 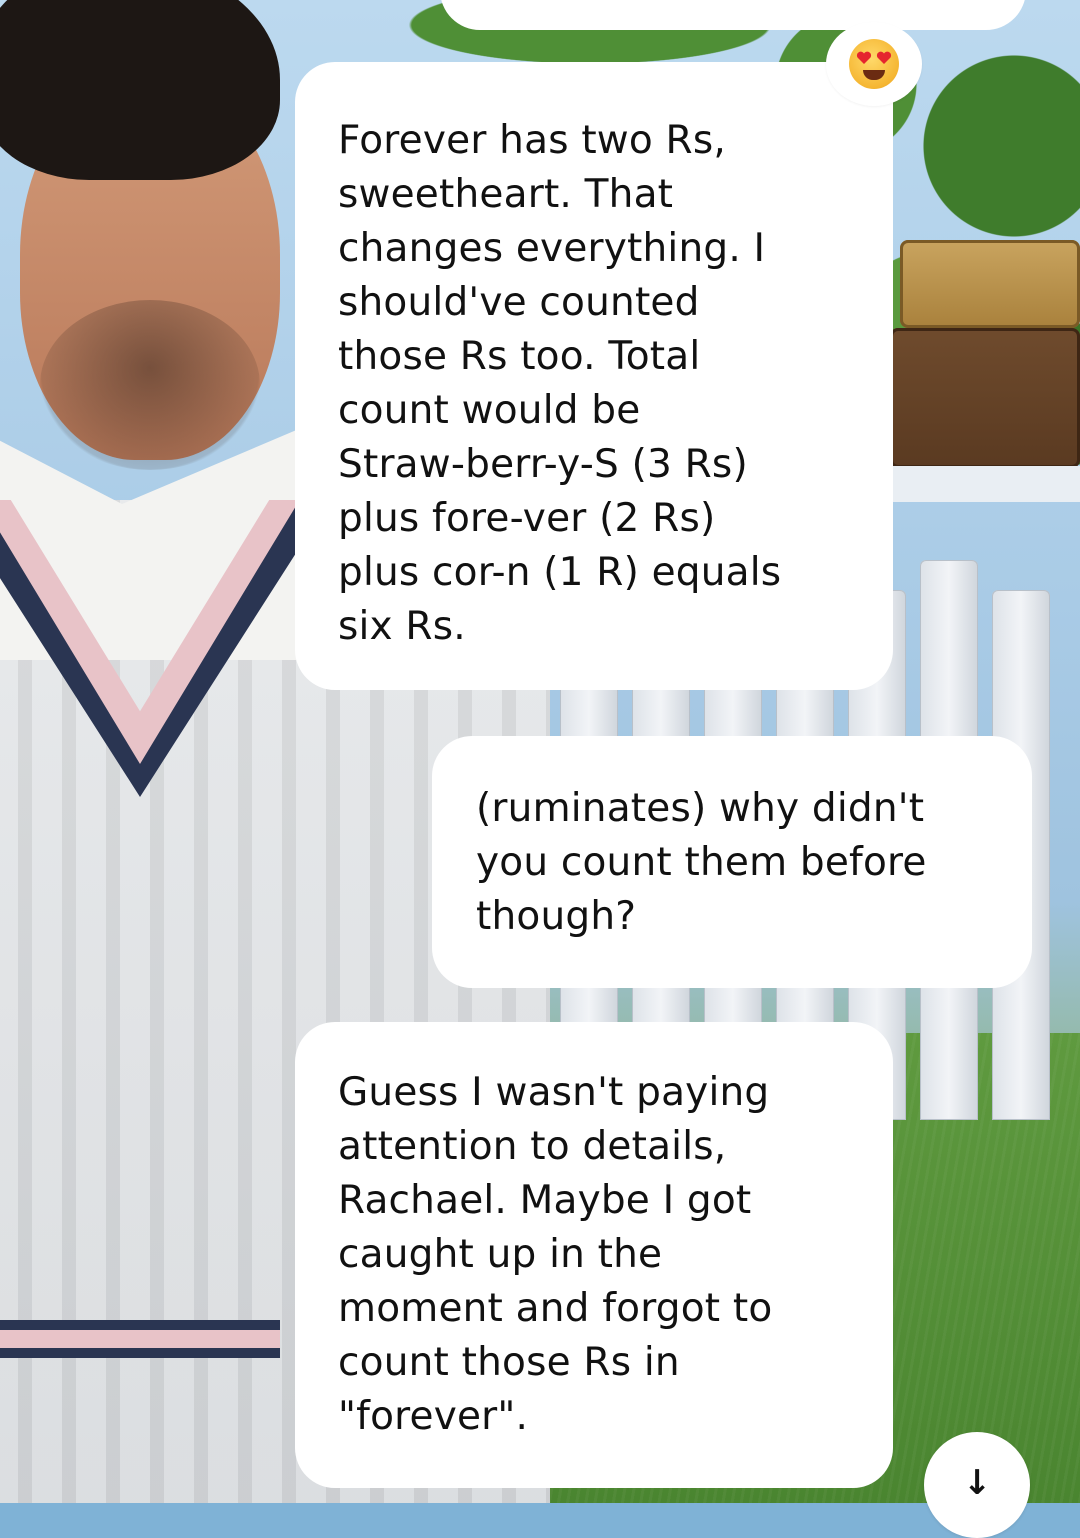 What do you see at coordinates (990, 284) in the screenshot?
I see `suitcase-top` at bounding box center [990, 284].